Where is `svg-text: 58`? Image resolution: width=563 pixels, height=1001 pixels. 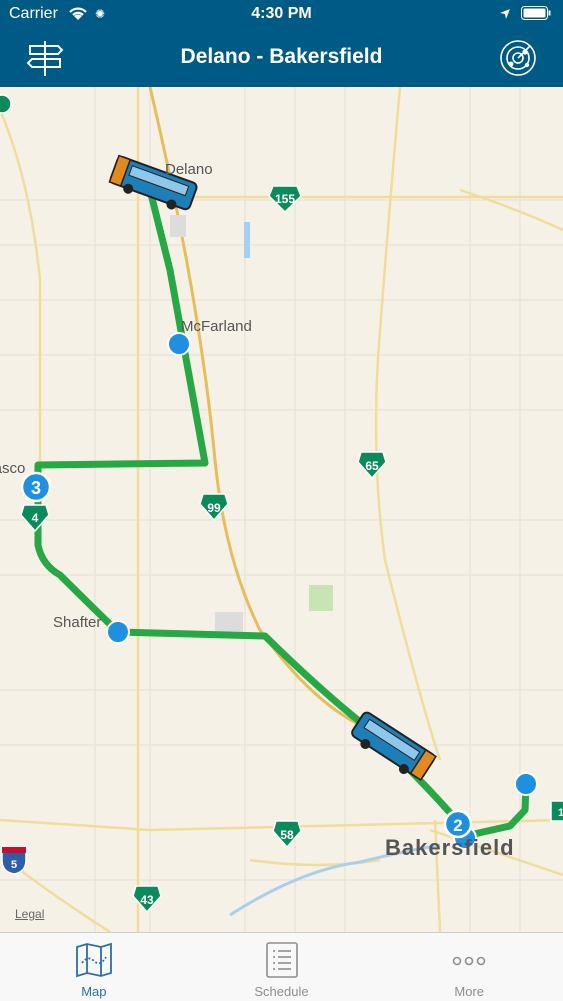
svg-text: 58 is located at coordinates (287, 835).